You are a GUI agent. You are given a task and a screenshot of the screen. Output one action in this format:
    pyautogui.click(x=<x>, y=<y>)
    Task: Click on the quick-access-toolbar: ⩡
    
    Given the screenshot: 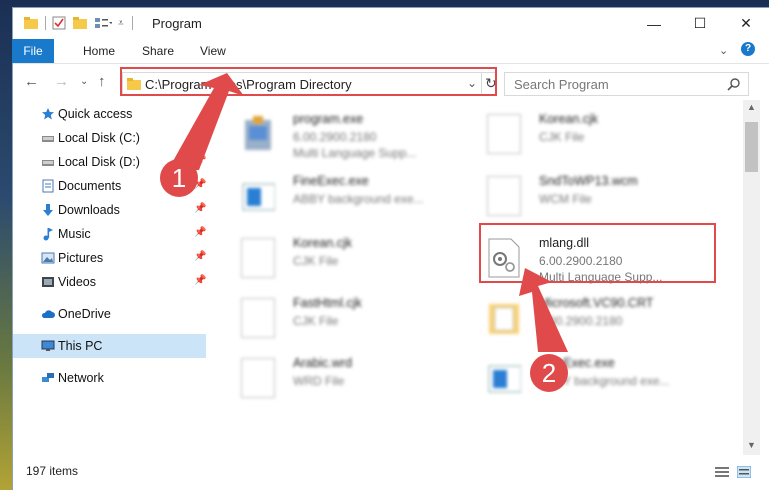 What is the action you would take?
    pyautogui.click(x=78, y=23)
    